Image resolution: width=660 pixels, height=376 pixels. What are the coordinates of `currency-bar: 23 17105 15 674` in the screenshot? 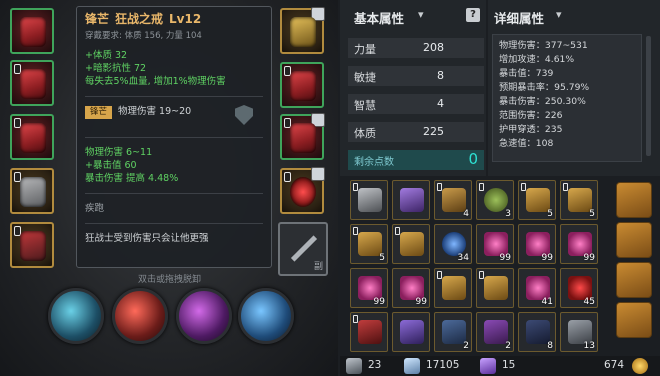 It's located at (500, 366).